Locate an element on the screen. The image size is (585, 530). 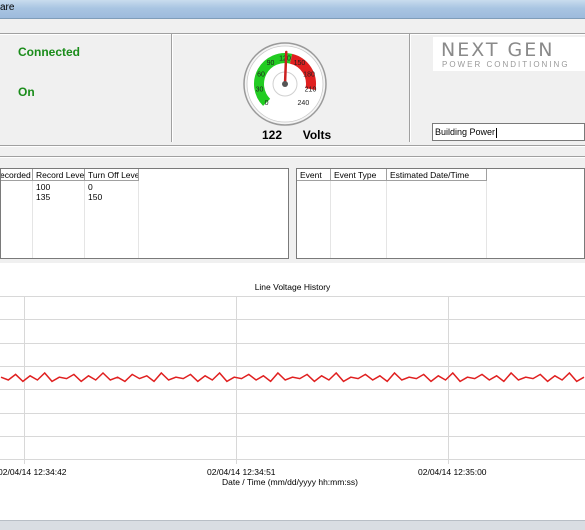
window-title: are is located at coordinates (7, 7).